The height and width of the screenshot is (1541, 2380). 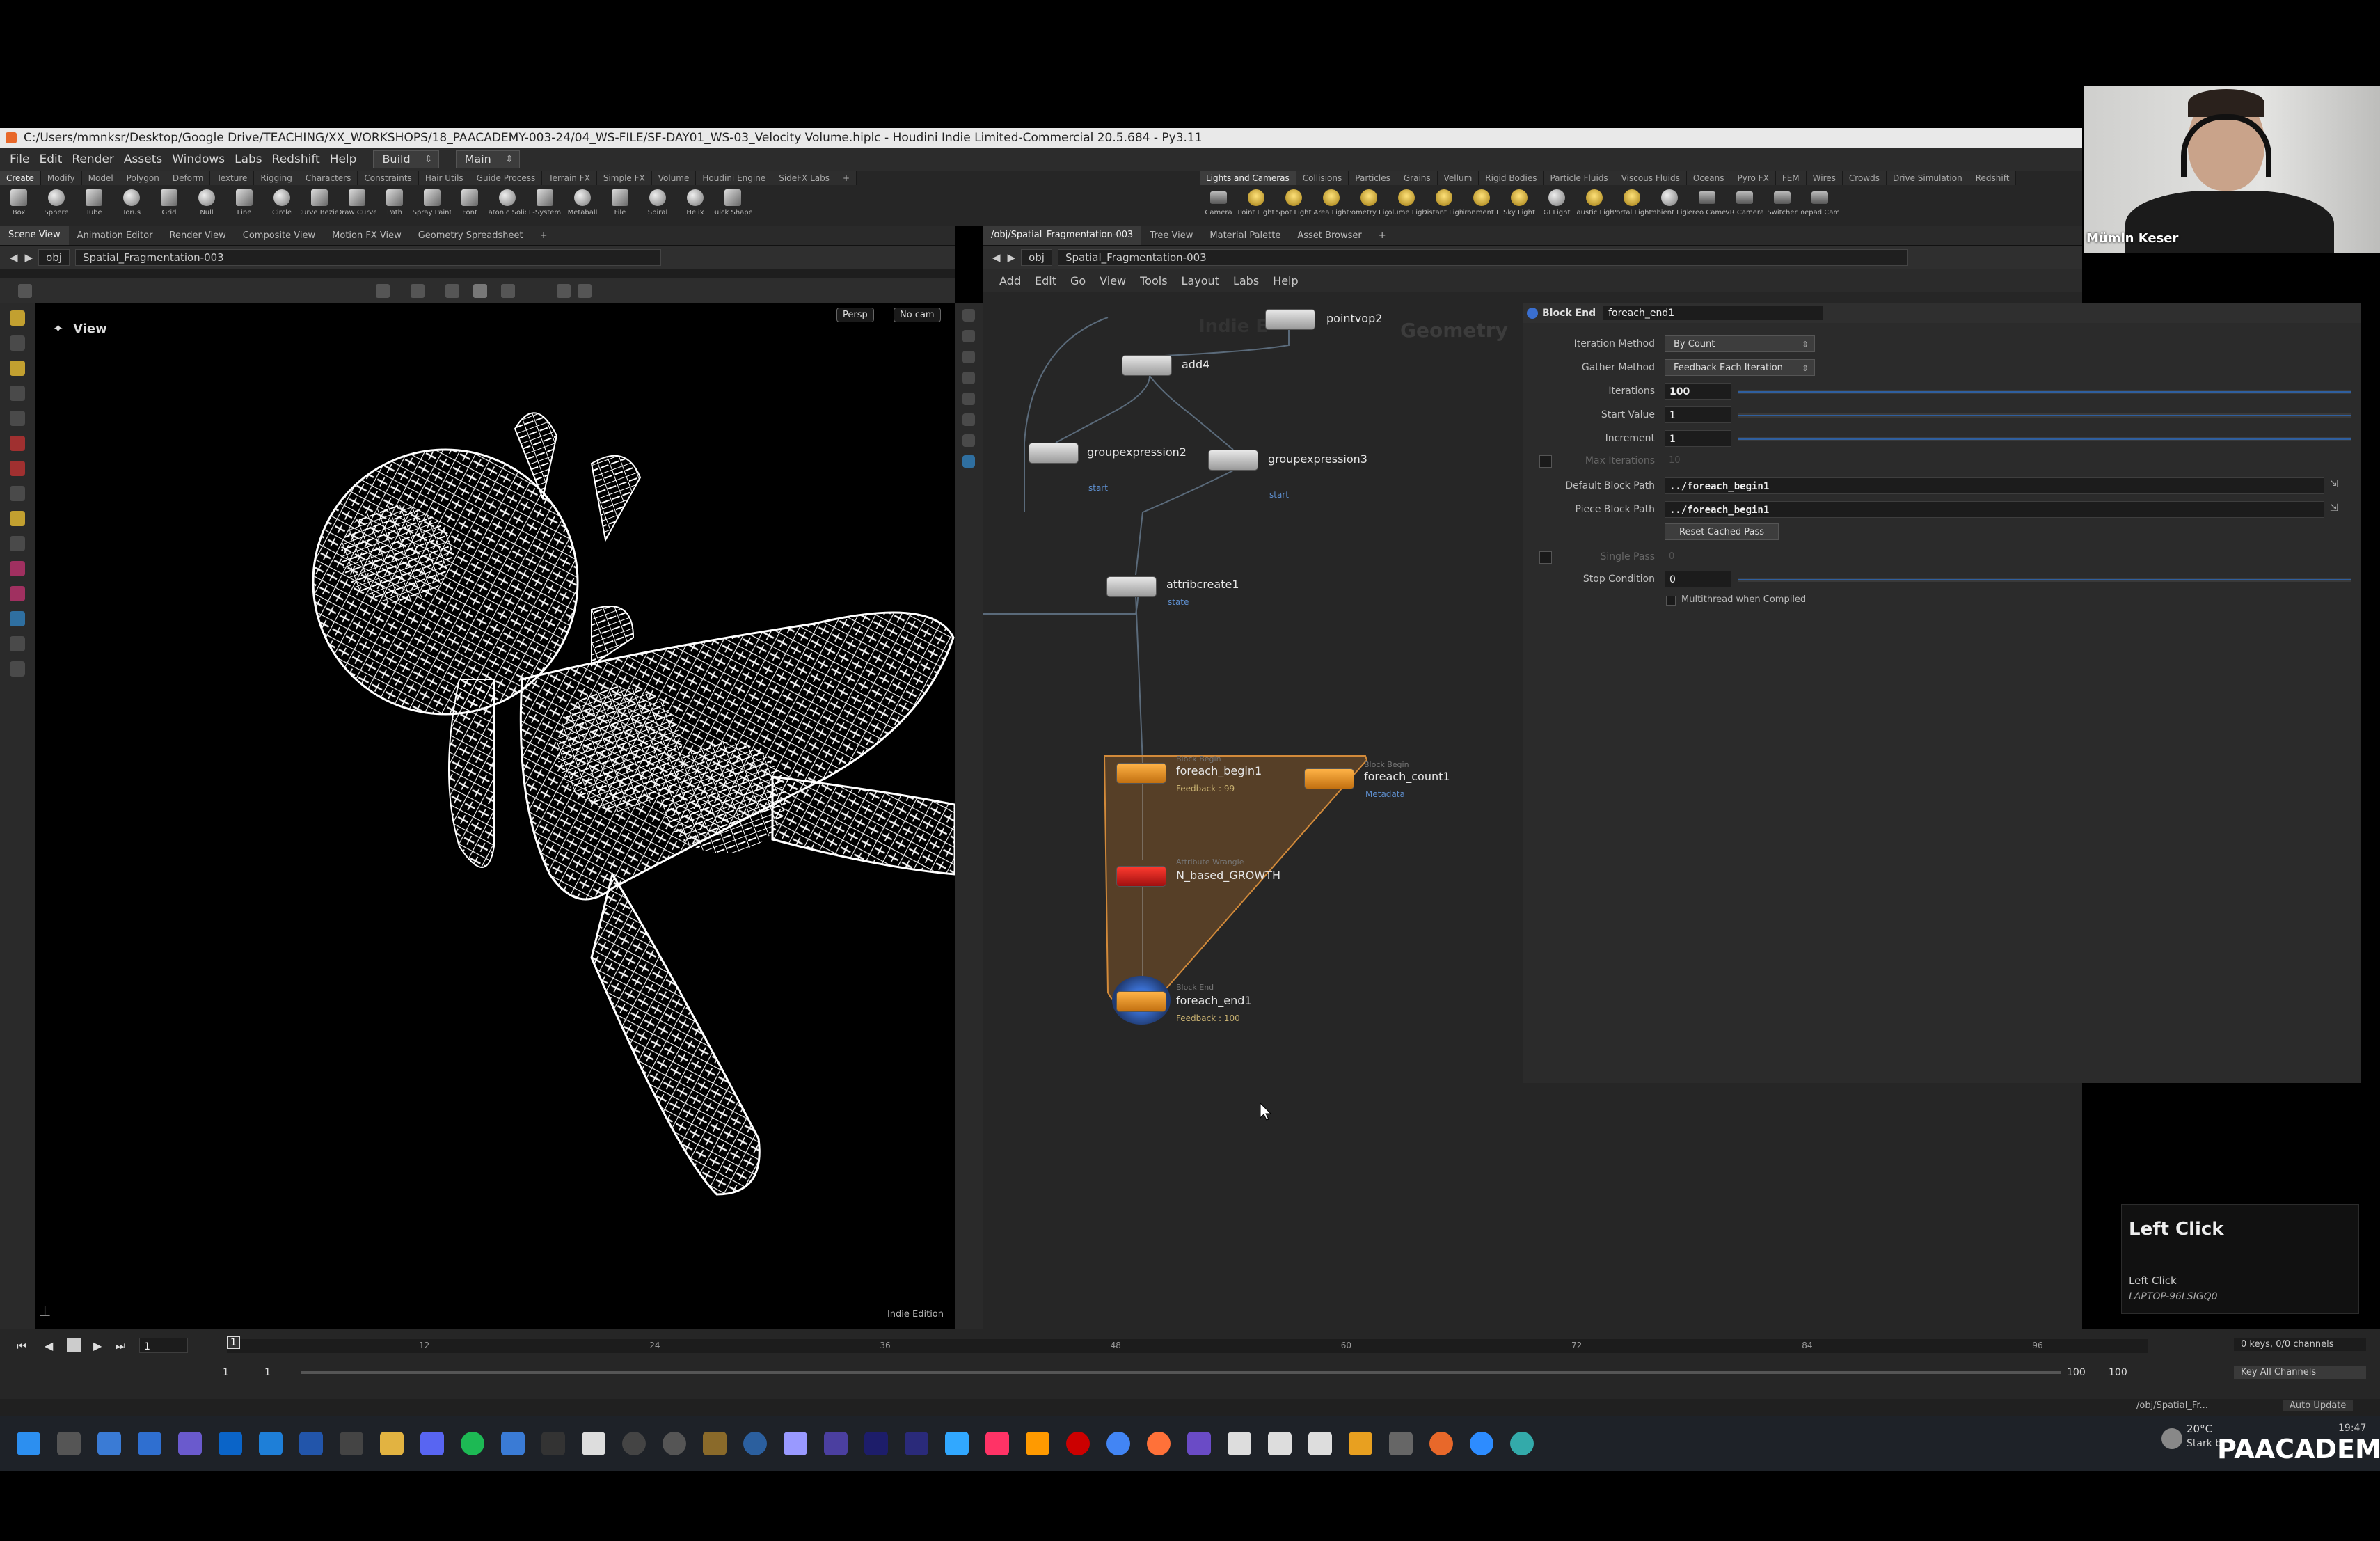 What do you see at coordinates (1036, 257) in the screenshot?
I see `path-root: obj` at bounding box center [1036, 257].